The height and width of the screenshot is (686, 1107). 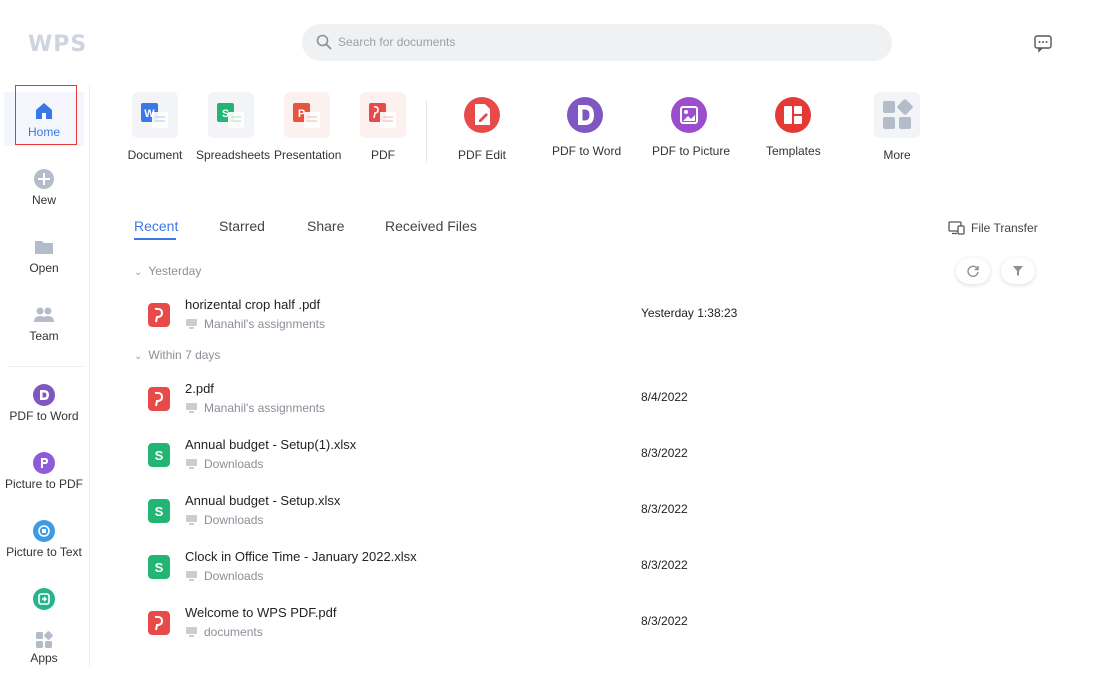 I want to click on presentation-icon: P, so click(x=307, y=115).